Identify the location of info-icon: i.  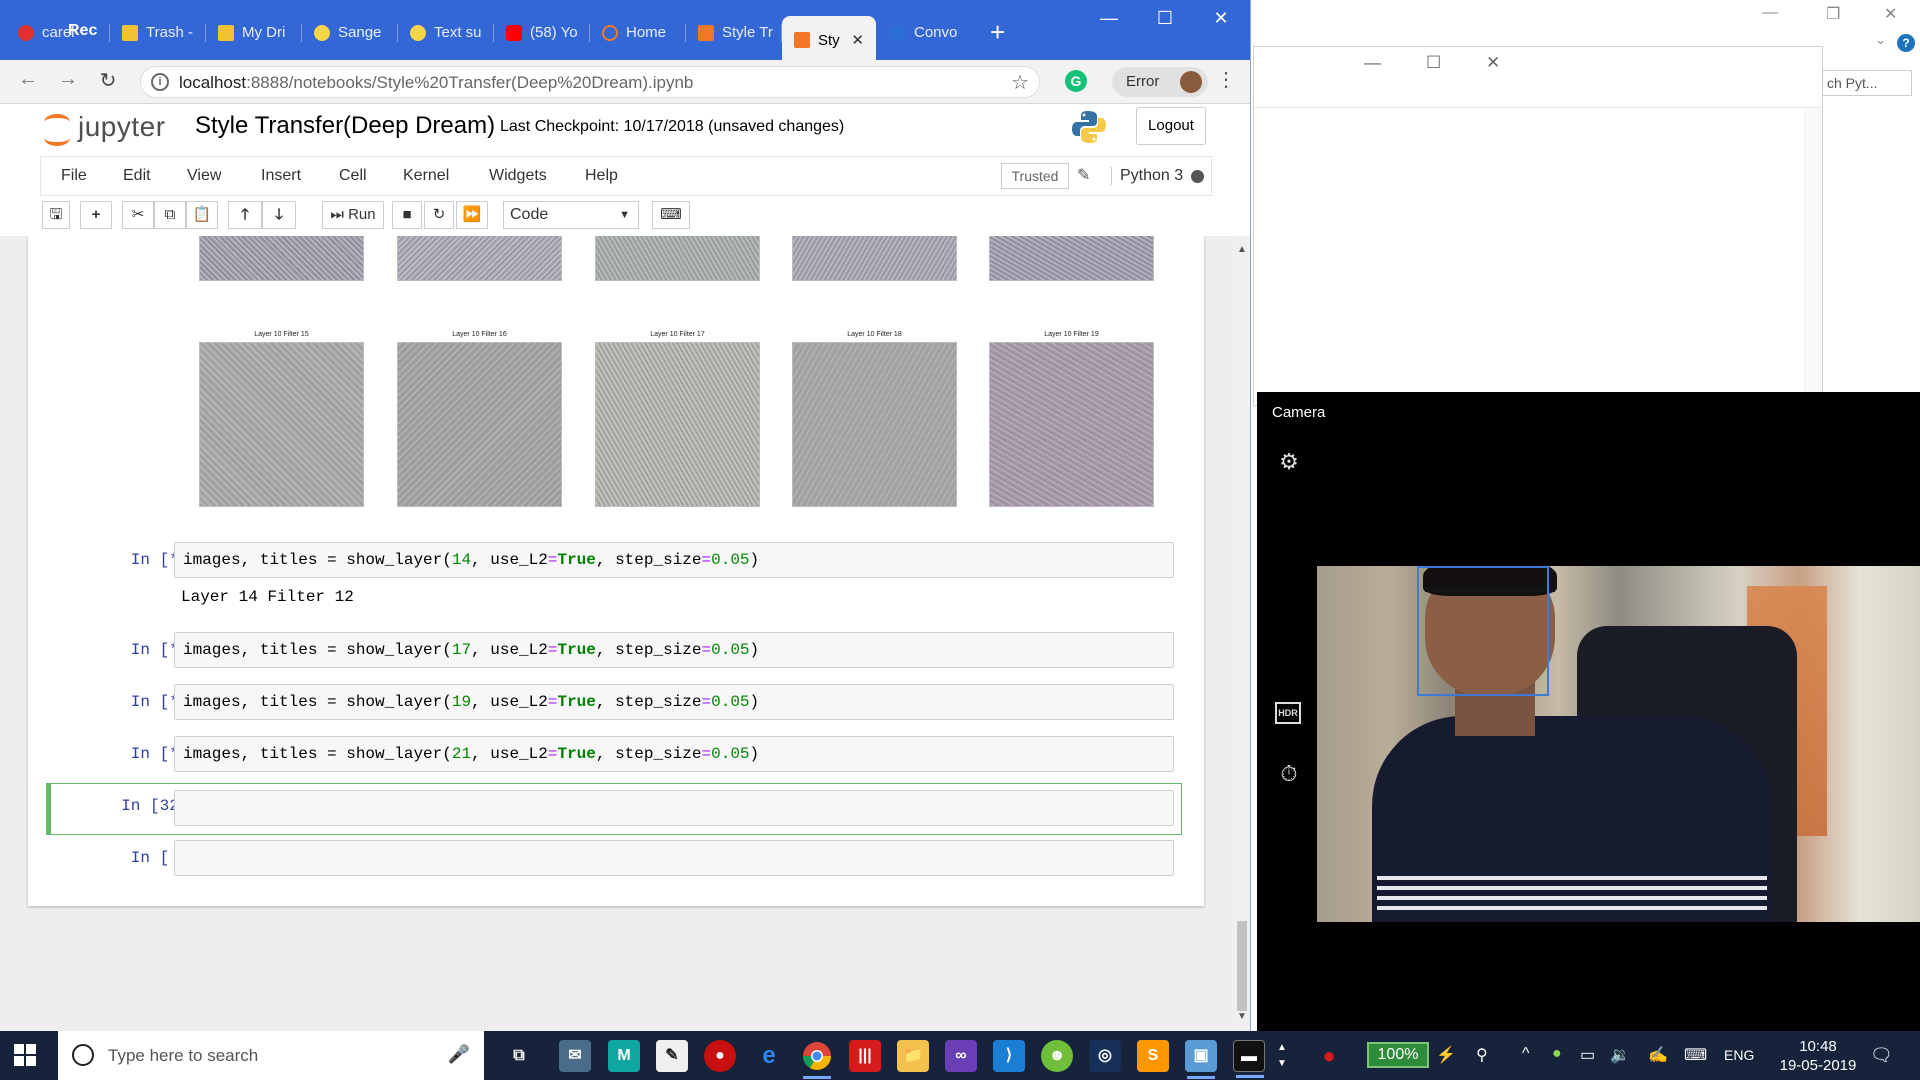
(160, 82).